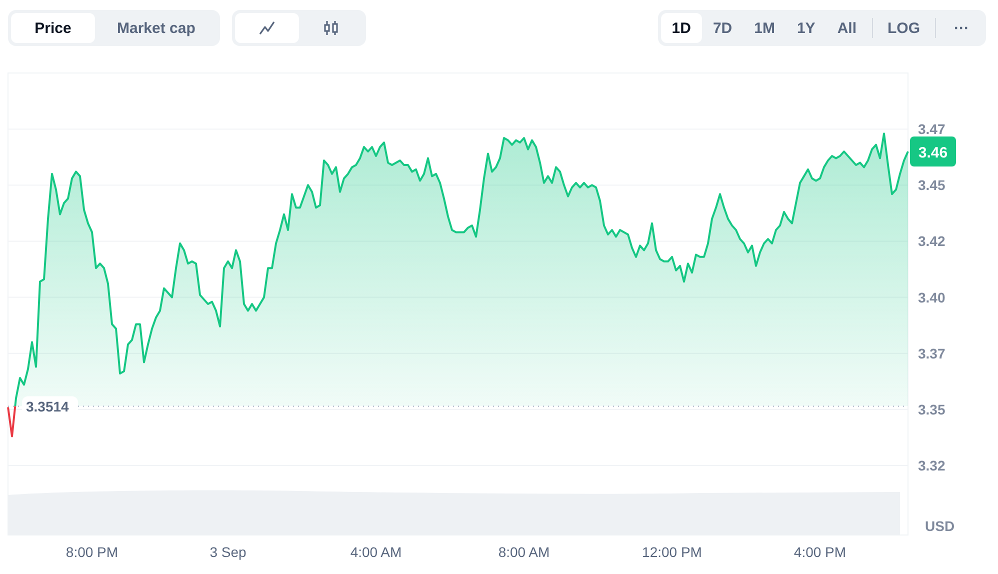 This screenshot has height=574, width=998. Describe the element at coordinates (47, 406) in the screenshot. I see `reference-price: 3.3514` at that location.